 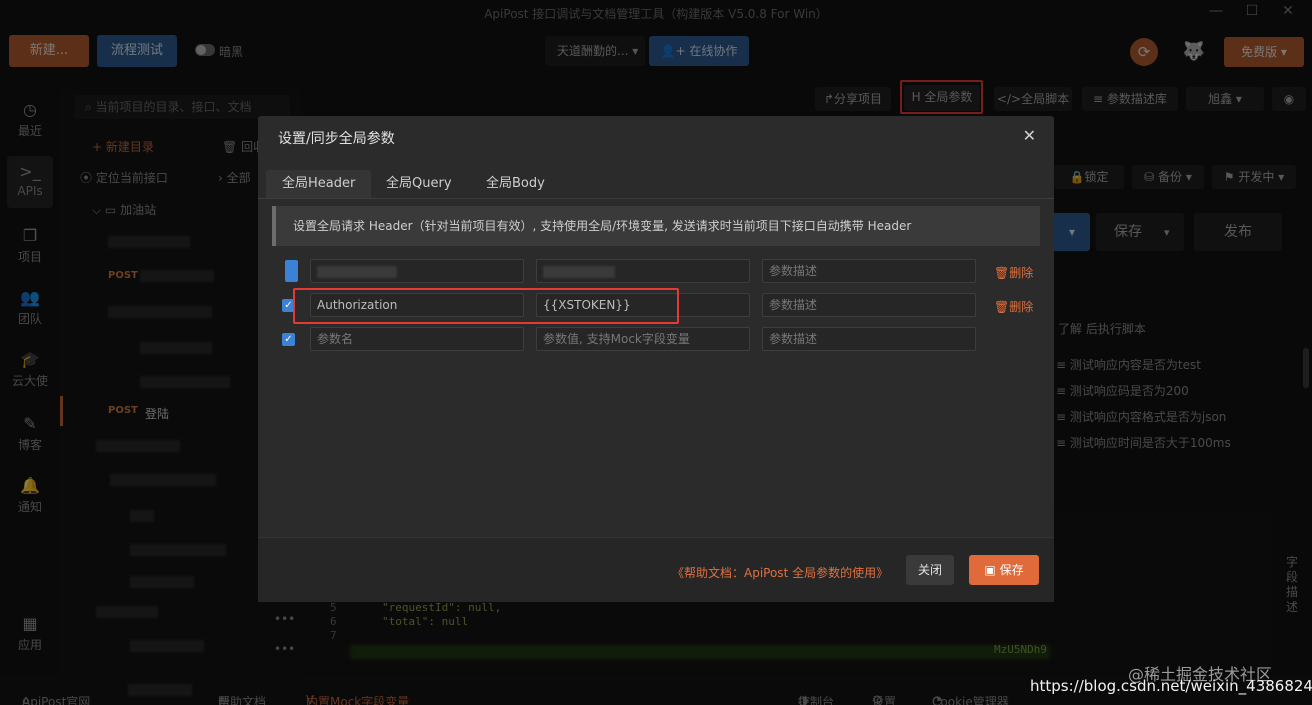 What do you see at coordinates (656, 569) in the screenshot?
I see `dialog-footer: 《帮助文档：ApiPost 全局参数的使用》 关闭 ▣ 保存` at bounding box center [656, 569].